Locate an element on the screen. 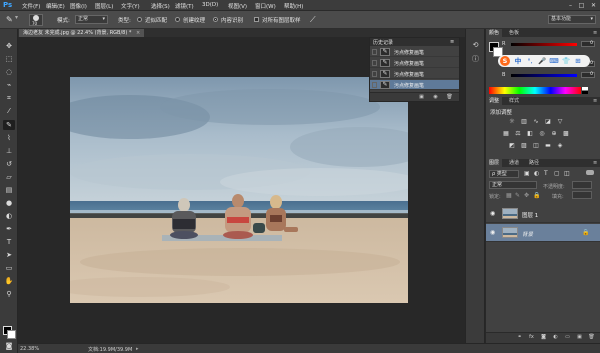  link-layers-icon: ⚭ is located at coordinates (519, 337).